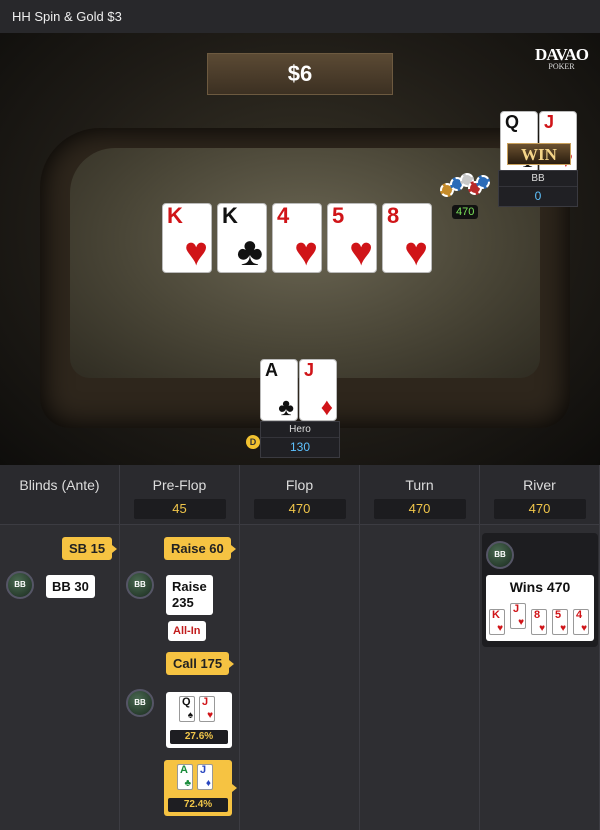 The height and width of the screenshot is (830, 600). Describe the element at coordinates (200, 548) in the screenshot. I see `raise-action-tag: Raise 60` at that location.